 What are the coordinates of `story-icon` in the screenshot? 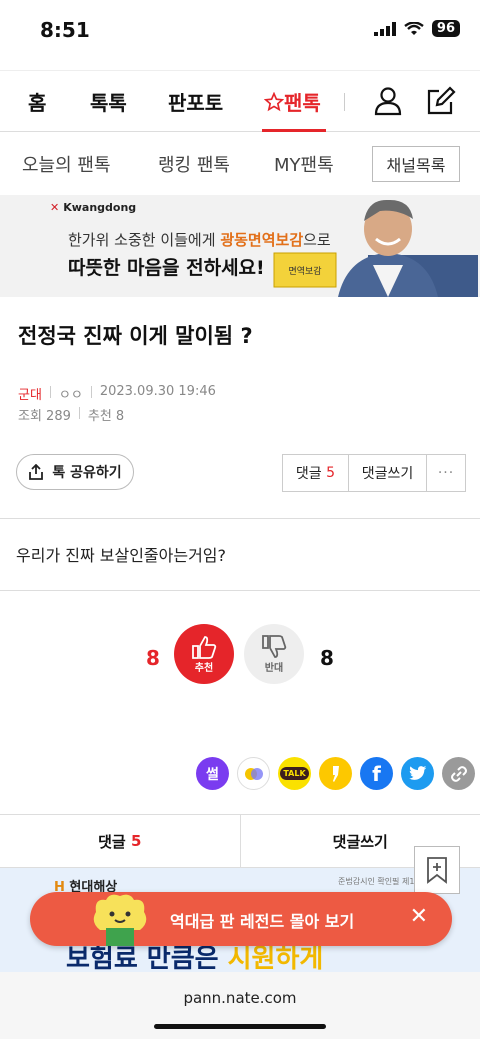 It's located at (335, 773).